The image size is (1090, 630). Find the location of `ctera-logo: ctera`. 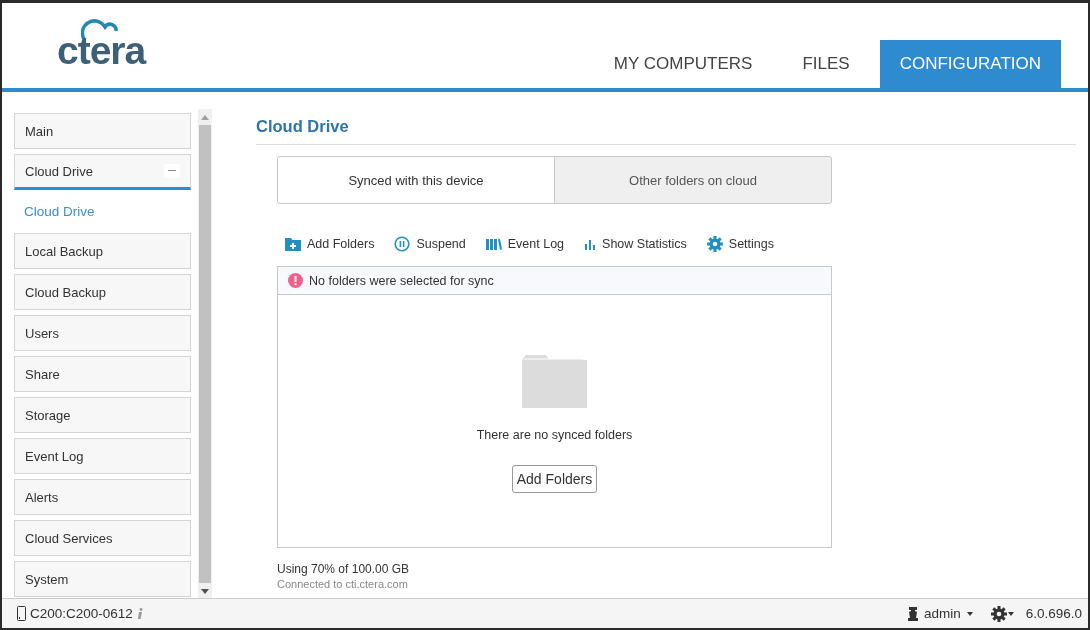

ctera-logo: ctera is located at coordinates (101, 43).